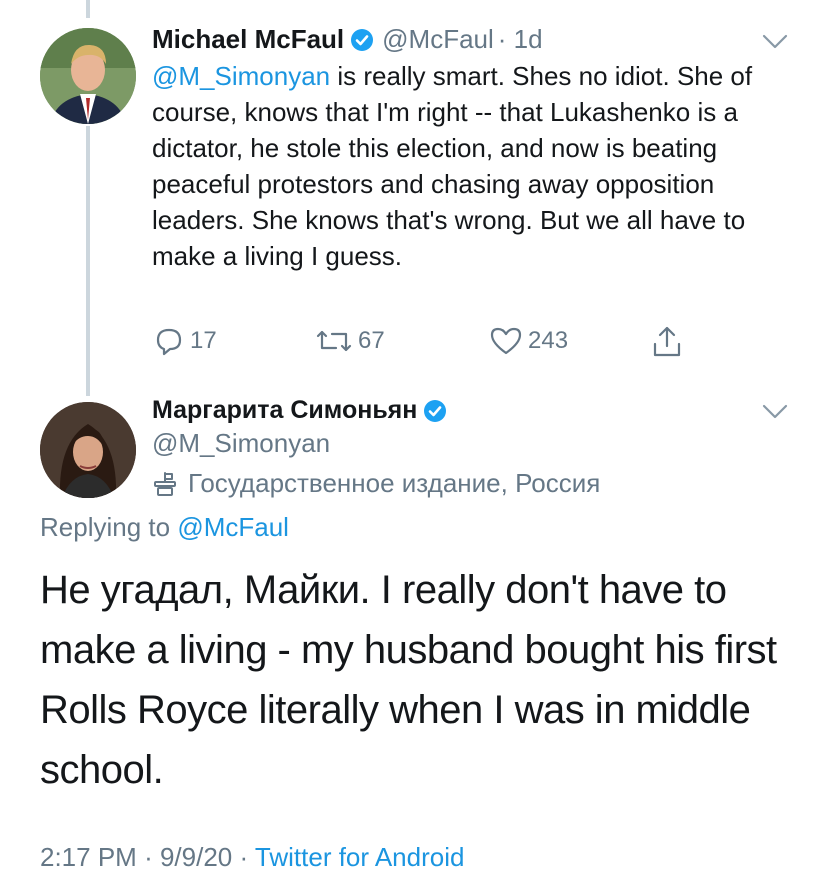 This screenshot has width=828, height=896. Describe the element at coordinates (438, 39) in the screenshot. I see `author-handle: @McFaul` at that location.